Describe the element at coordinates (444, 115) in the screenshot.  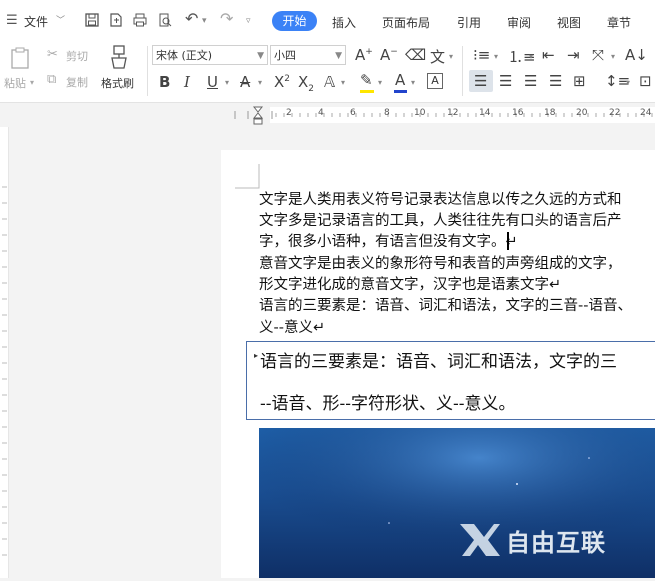
I see `ruler-scale` at that location.